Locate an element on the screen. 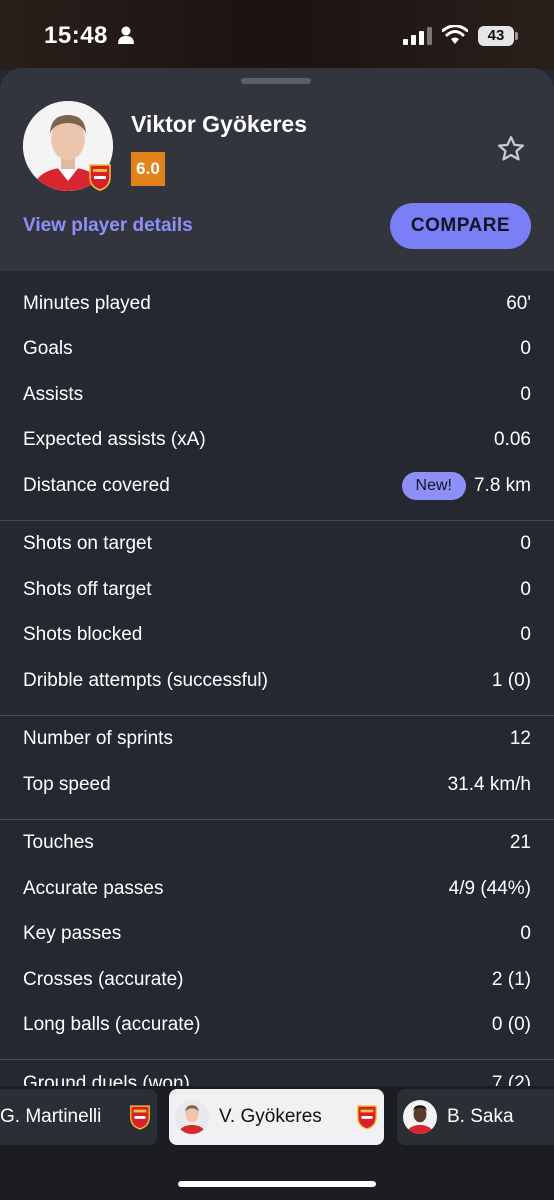 This screenshot has height=1200, width=554. stat-row-assists: Assists 0 is located at coordinates (277, 395).